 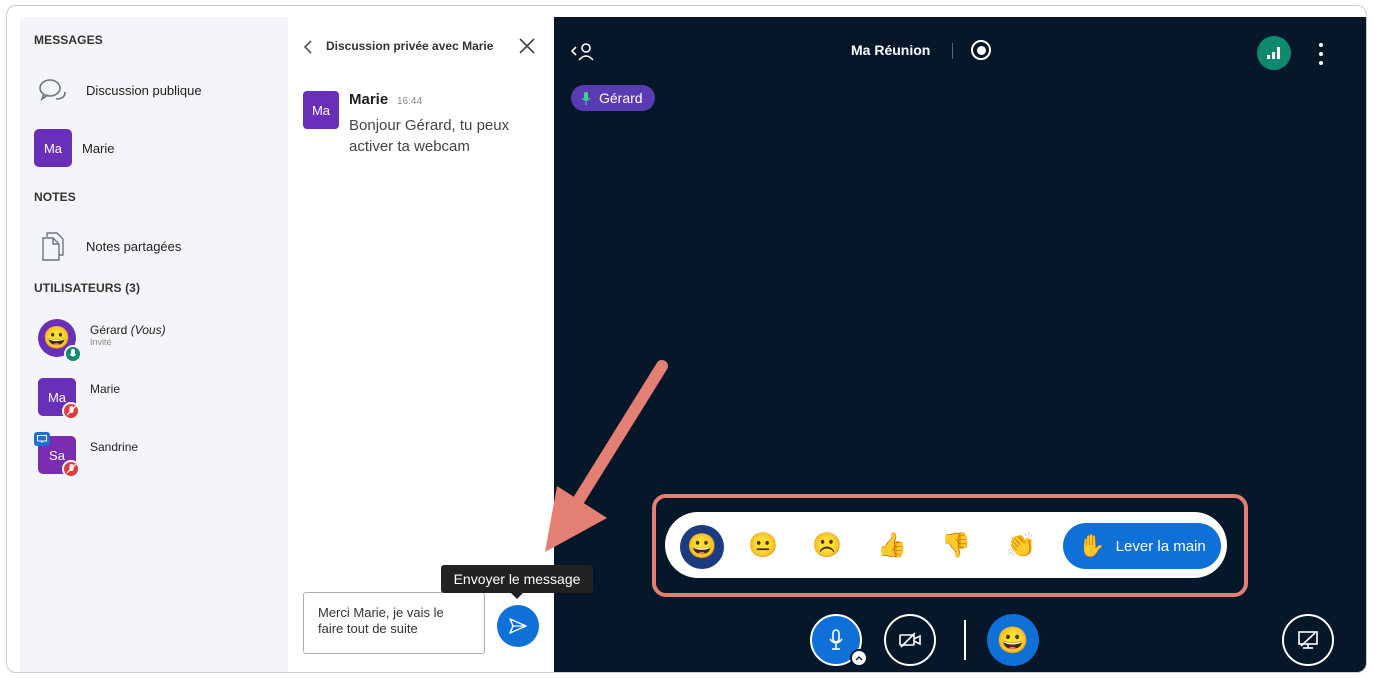 I want to click on sidebar-item-public-chat: Discussion publique, so click(x=159, y=90).